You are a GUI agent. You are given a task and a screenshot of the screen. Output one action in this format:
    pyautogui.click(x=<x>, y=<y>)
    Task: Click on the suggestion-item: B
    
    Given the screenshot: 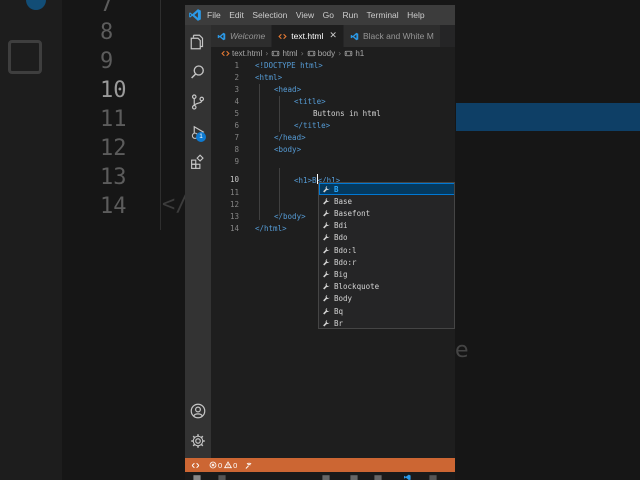 What is the action you would take?
    pyautogui.click(x=386, y=189)
    